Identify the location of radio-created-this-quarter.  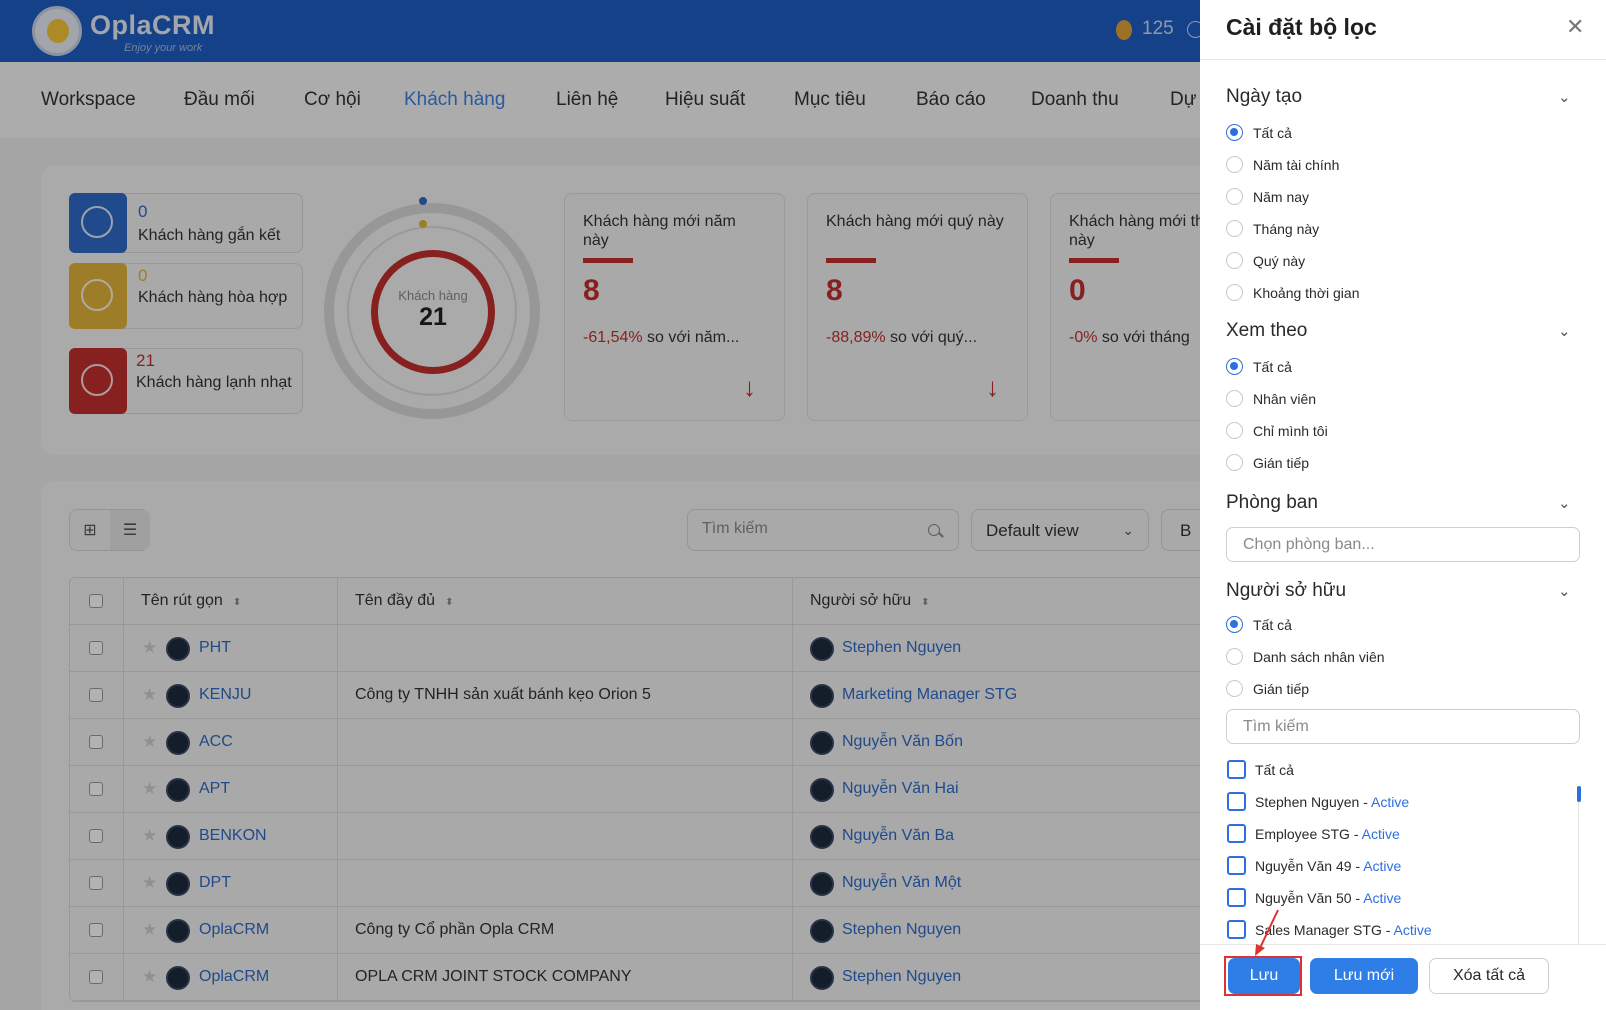
(1234, 260).